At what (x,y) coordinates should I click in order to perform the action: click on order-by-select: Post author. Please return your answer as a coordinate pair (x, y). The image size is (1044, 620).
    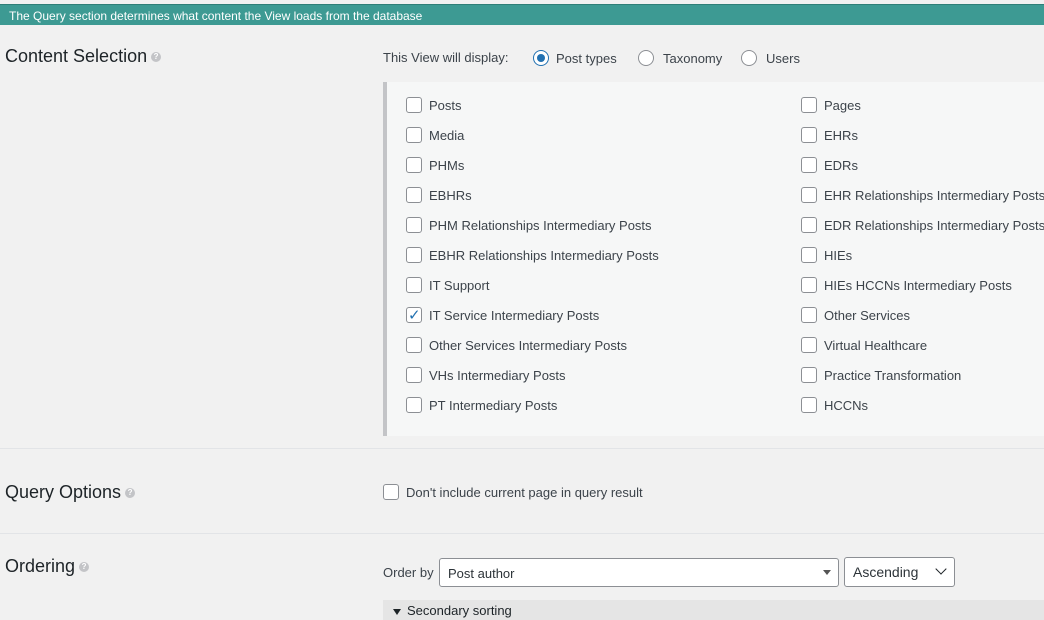
    Looking at the image, I should click on (639, 572).